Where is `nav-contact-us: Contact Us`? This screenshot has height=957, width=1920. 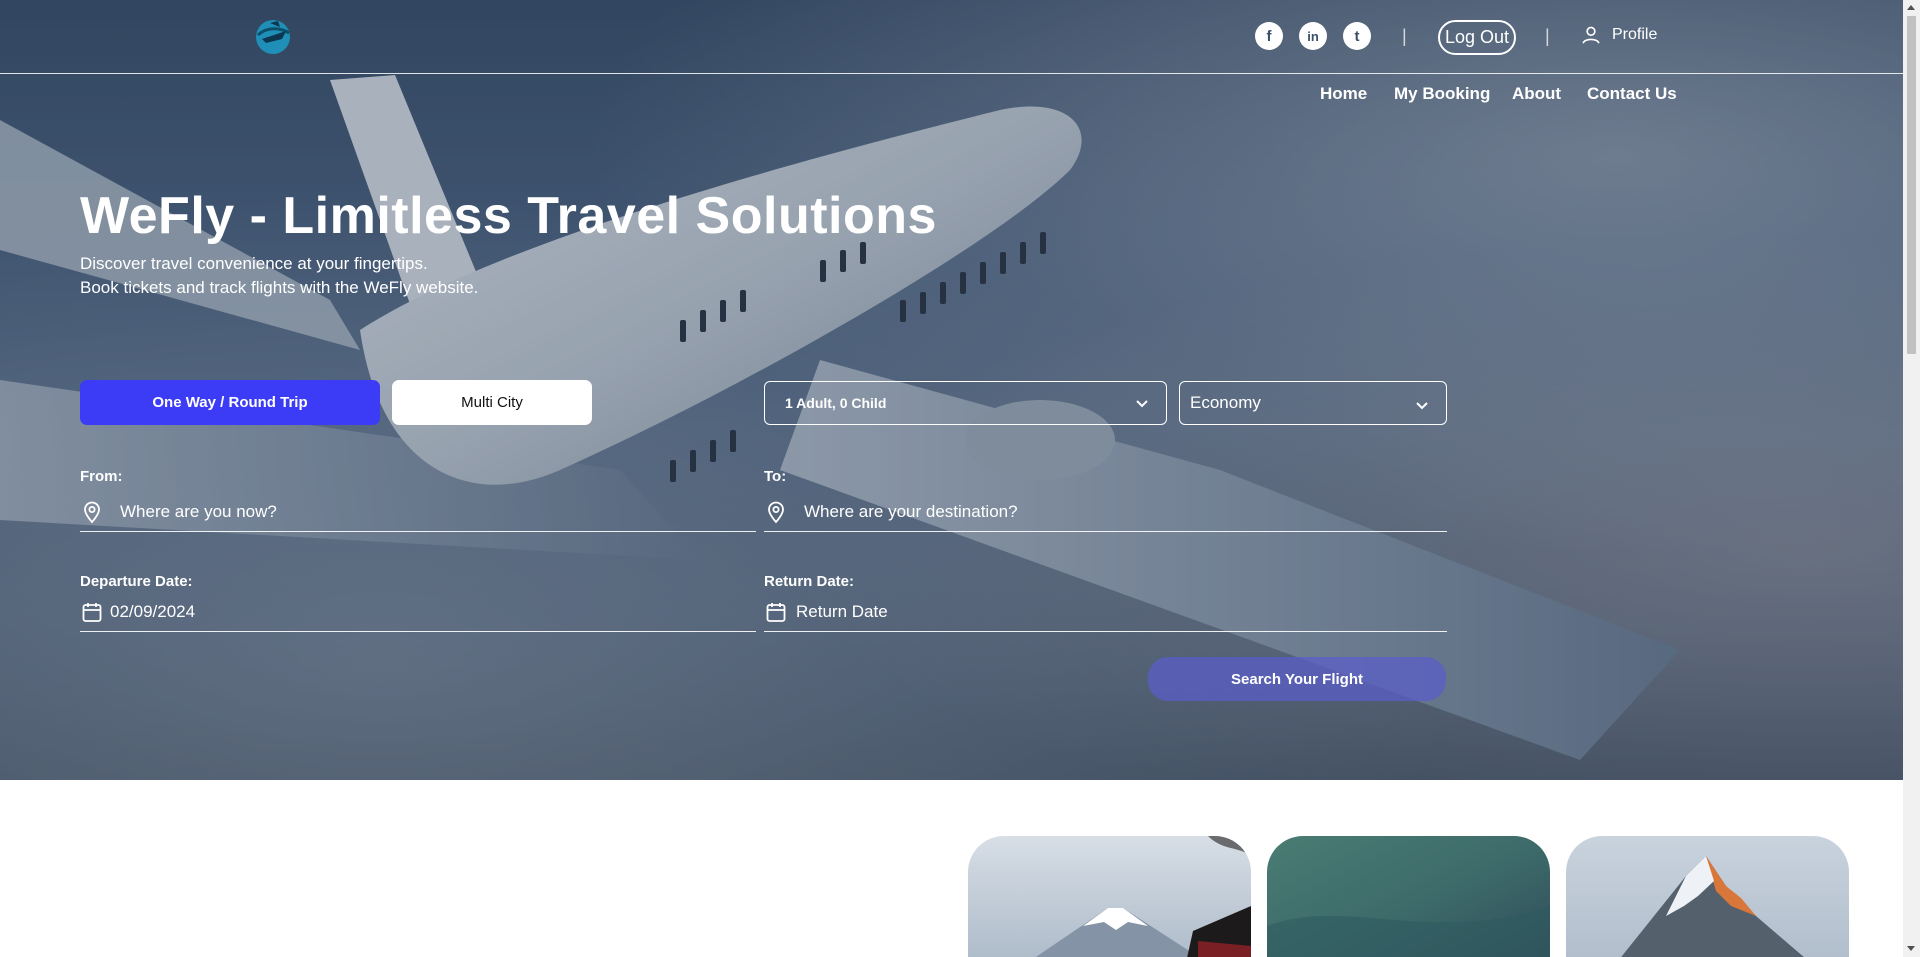
nav-contact-us: Contact Us is located at coordinates (1632, 94).